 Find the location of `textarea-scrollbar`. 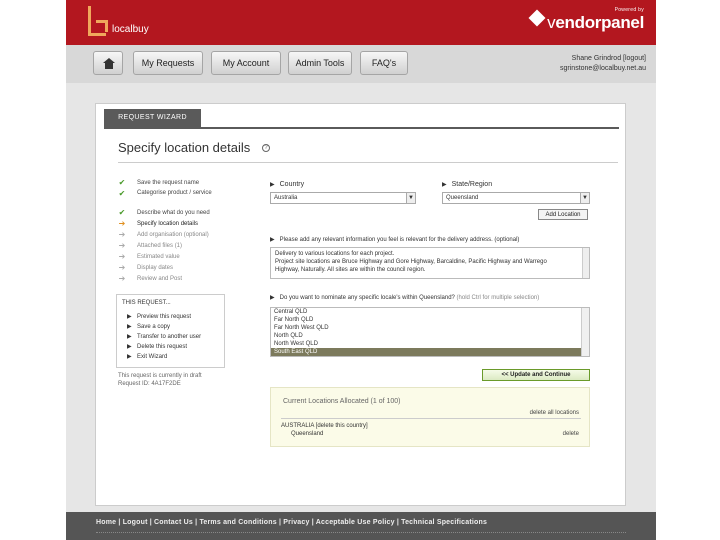

textarea-scrollbar is located at coordinates (585, 263).